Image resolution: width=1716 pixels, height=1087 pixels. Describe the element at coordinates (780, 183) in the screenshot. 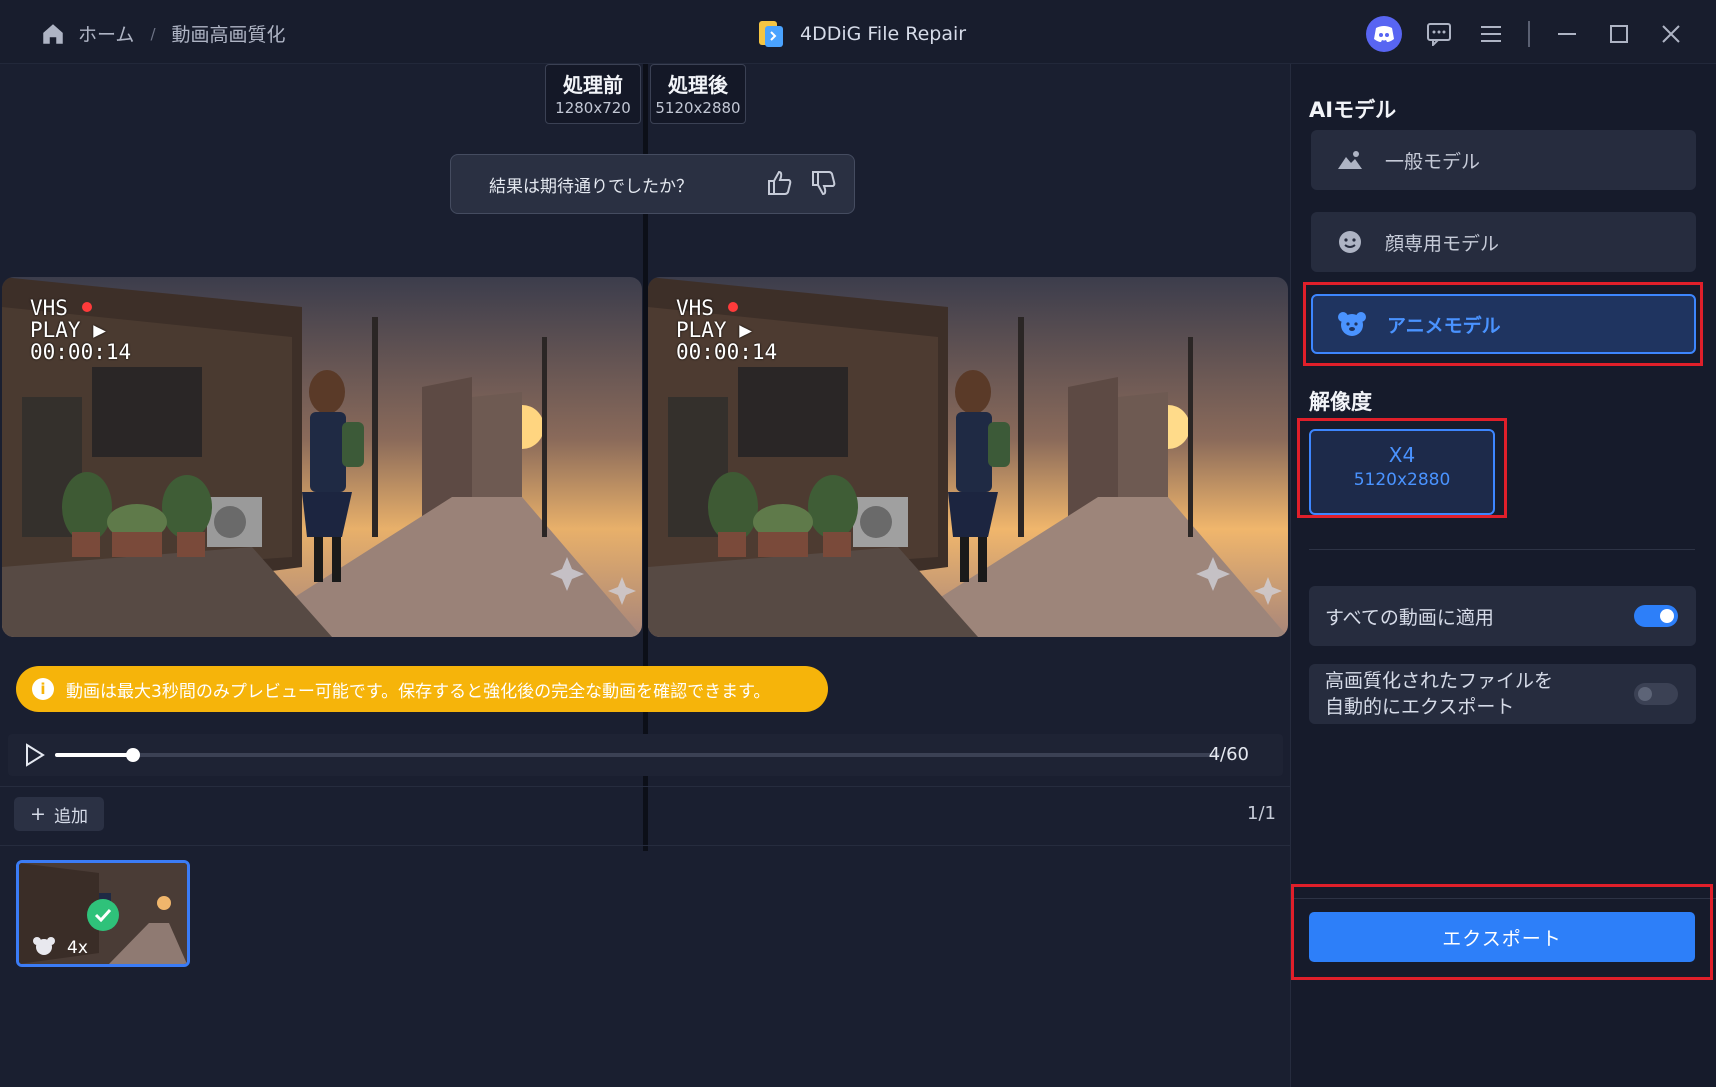

I see `thumbs-up-icon` at that location.